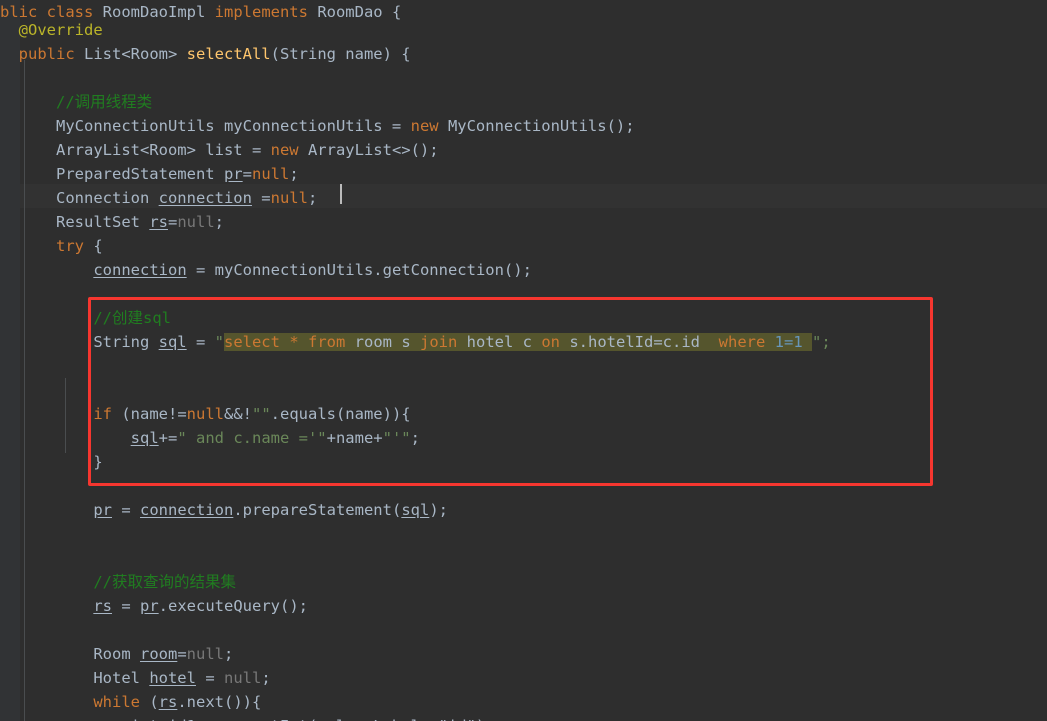 The image size is (1047, 721). Describe the element at coordinates (79, 342) in the screenshot. I see `code-token: String` at that location.